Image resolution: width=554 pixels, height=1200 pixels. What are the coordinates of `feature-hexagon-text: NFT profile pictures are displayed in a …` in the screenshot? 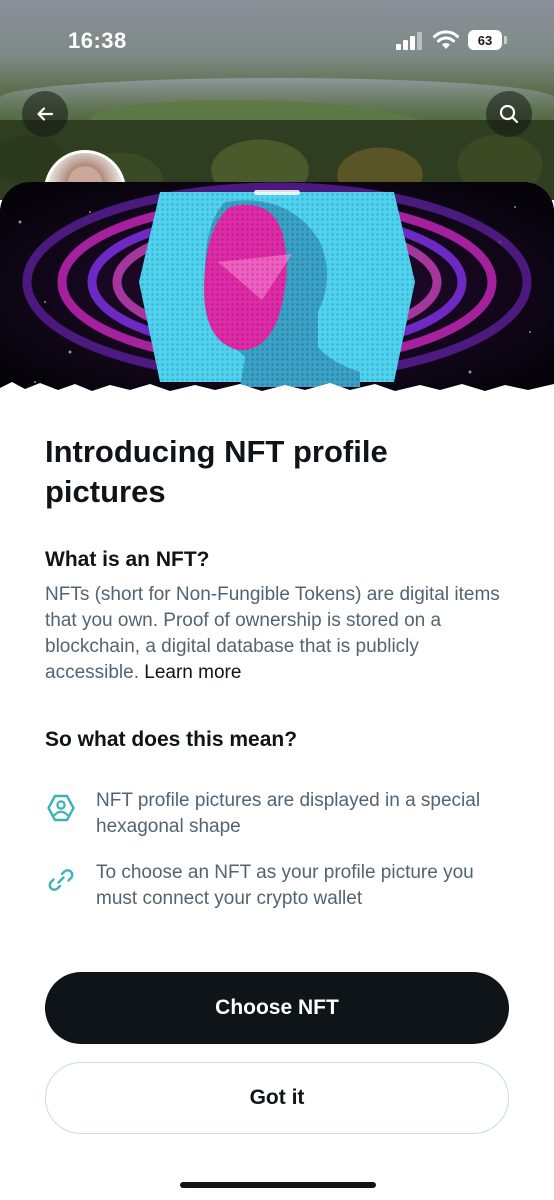 It's located at (288, 813).